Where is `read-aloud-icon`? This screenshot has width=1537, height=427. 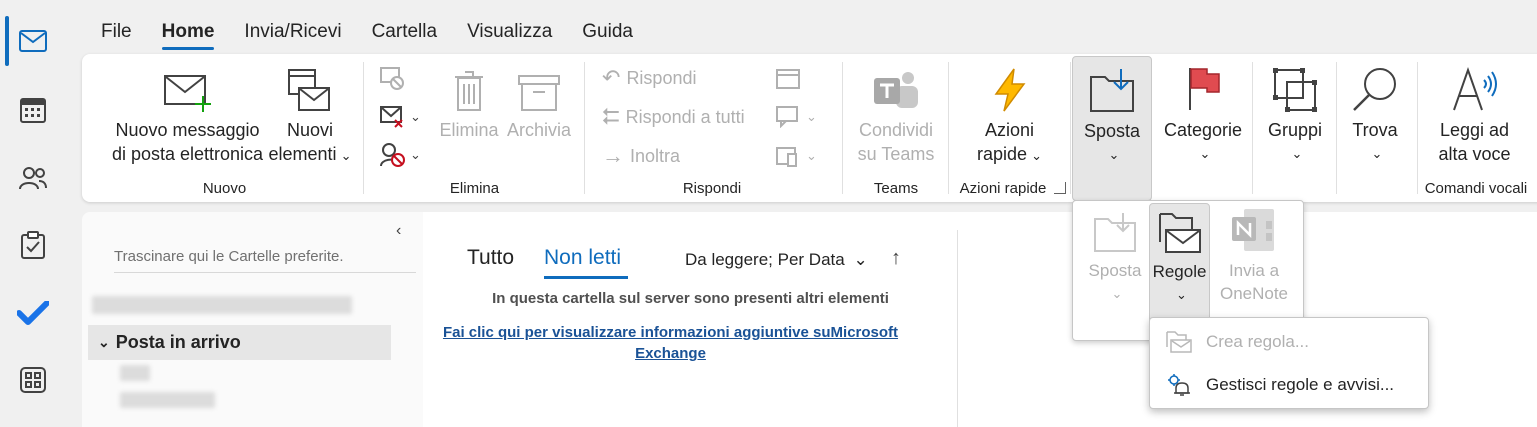 read-aloud-icon is located at coordinates (1474, 87).